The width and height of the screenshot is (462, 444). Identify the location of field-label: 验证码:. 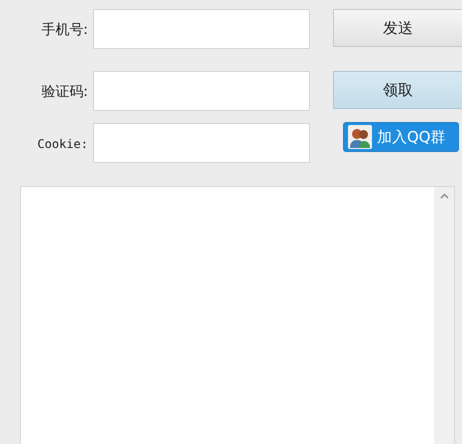
(64, 92).